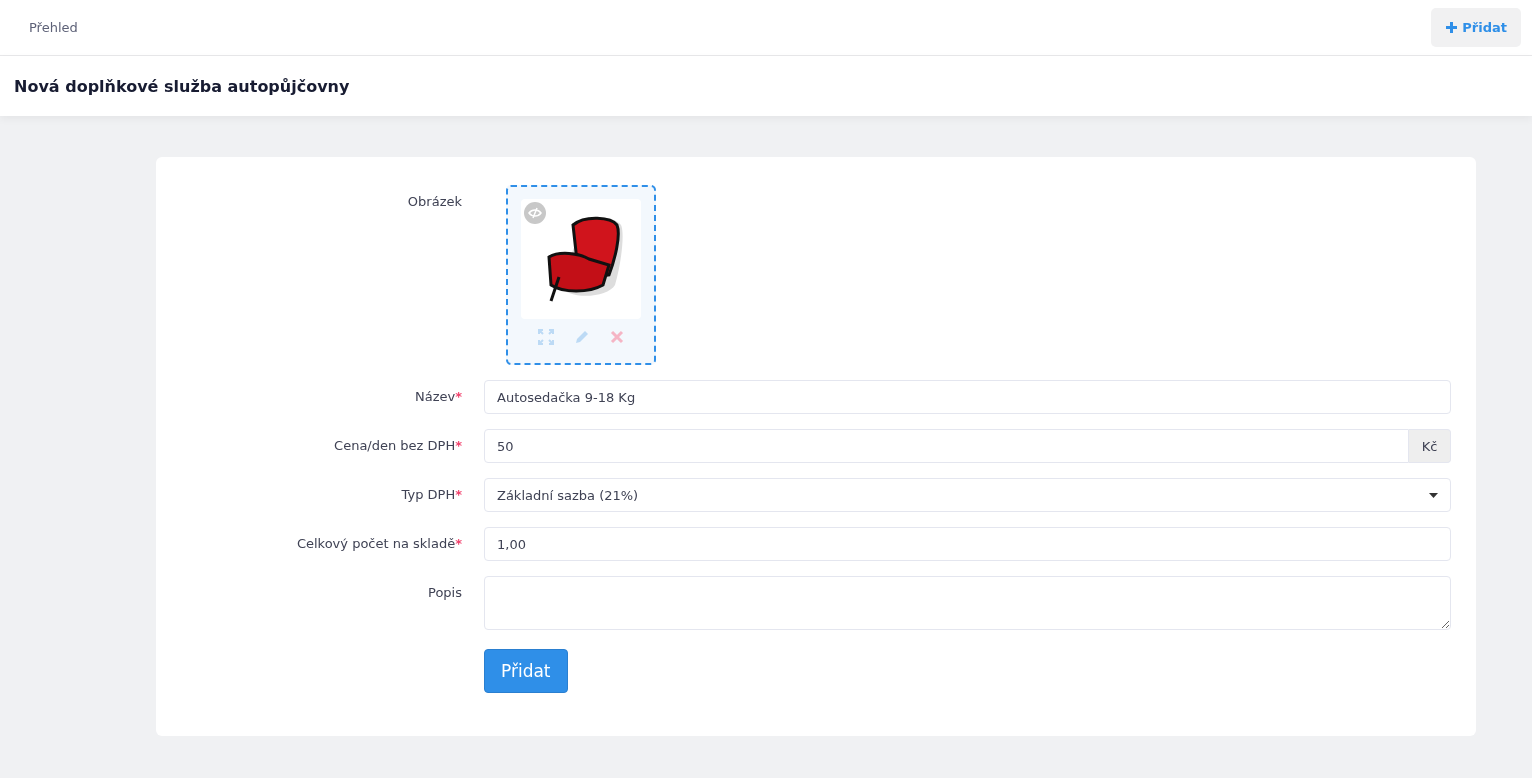 This screenshot has height=778, width=1532. What do you see at coordinates (967, 397) in the screenshot?
I see `input-field: Autosedačka 9-18 Kg` at bounding box center [967, 397].